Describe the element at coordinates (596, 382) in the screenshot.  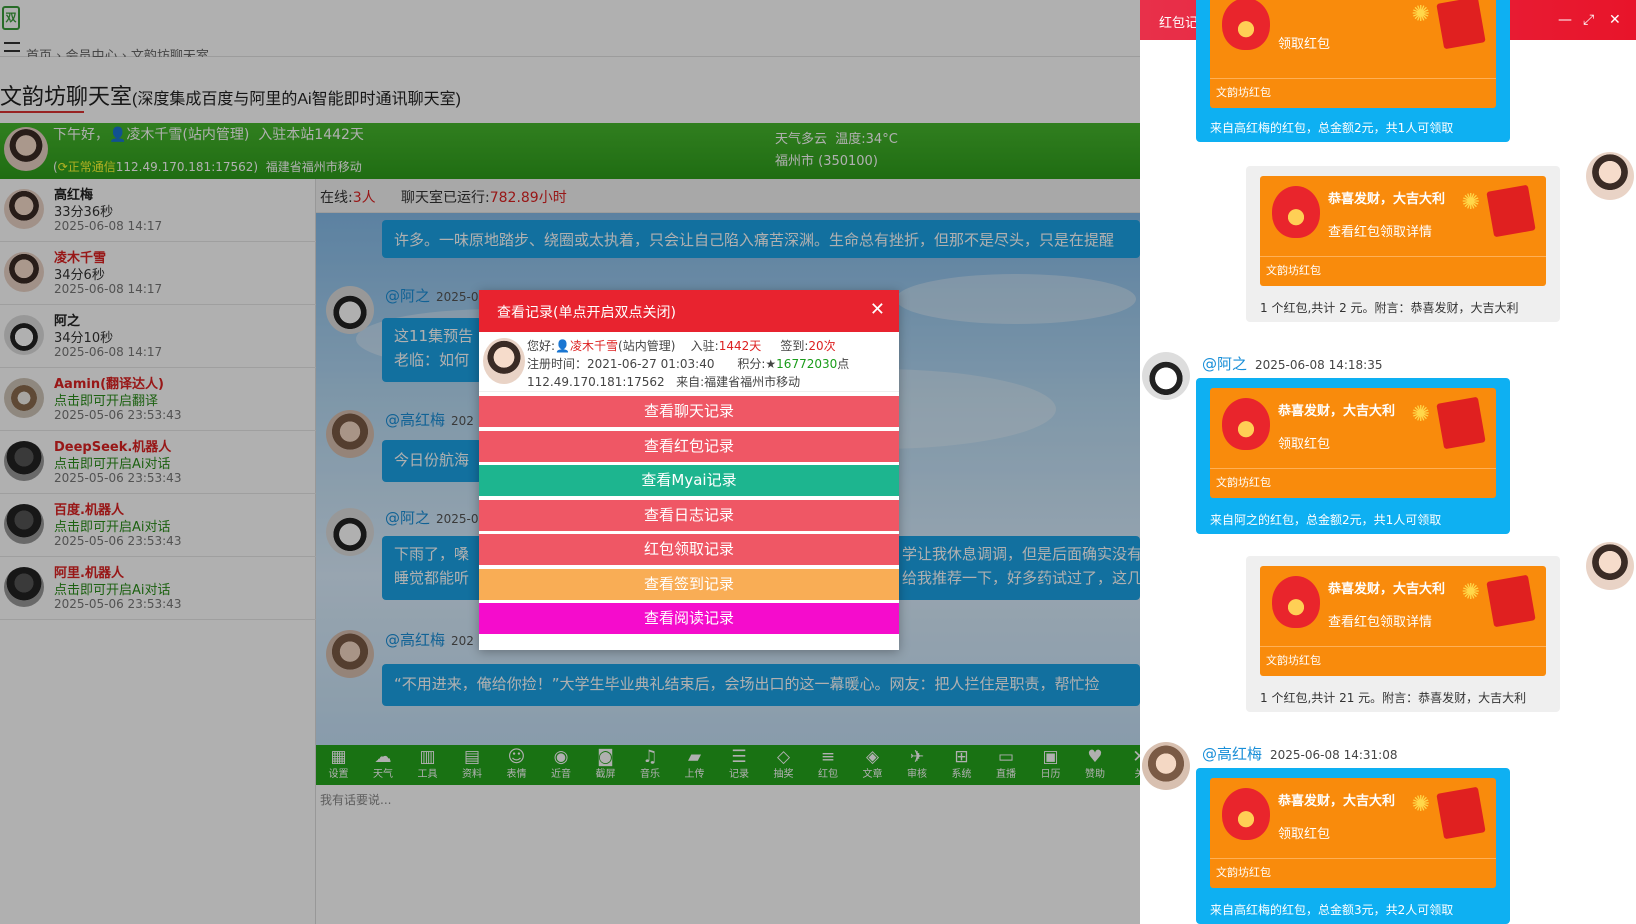
I see `modal-ip: 112.49.170.181:17562` at that location.